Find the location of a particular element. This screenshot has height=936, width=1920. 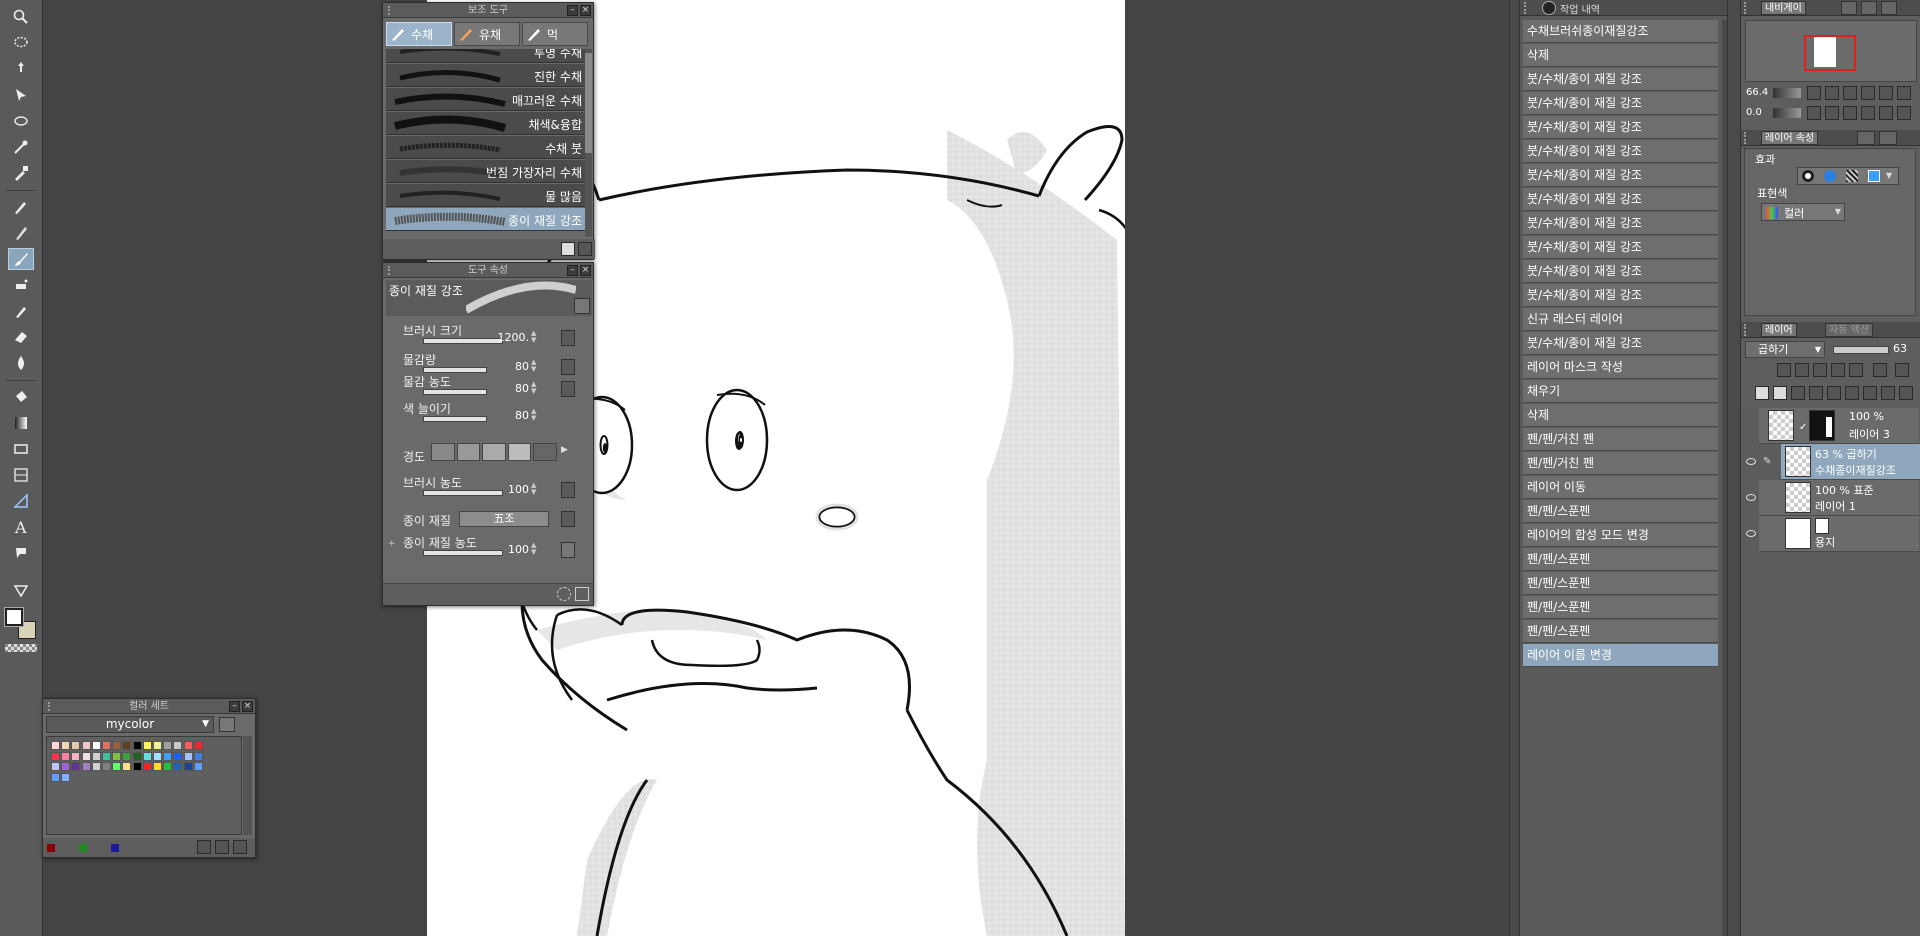

paint-density-spinner: ▲ ▼ is located at coordinates (535, 388).